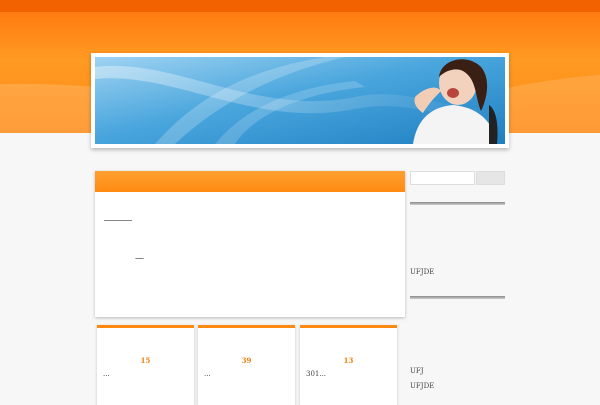 Image resolution: width=600 pixels, height=405 pixels. I want to click on banner-photo-icon, so click(300, 100).